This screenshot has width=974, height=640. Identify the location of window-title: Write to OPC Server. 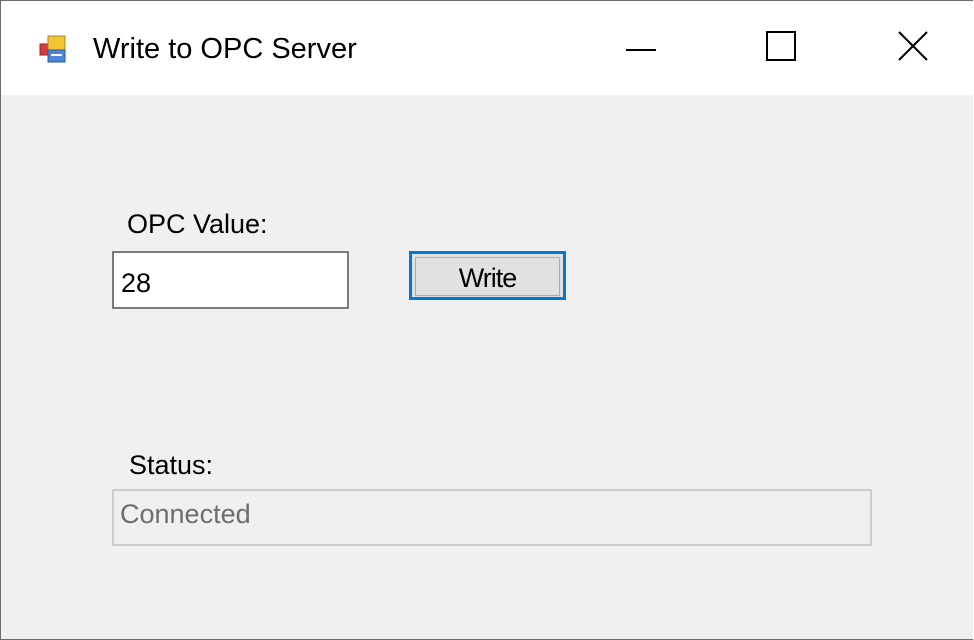
(225, 49).